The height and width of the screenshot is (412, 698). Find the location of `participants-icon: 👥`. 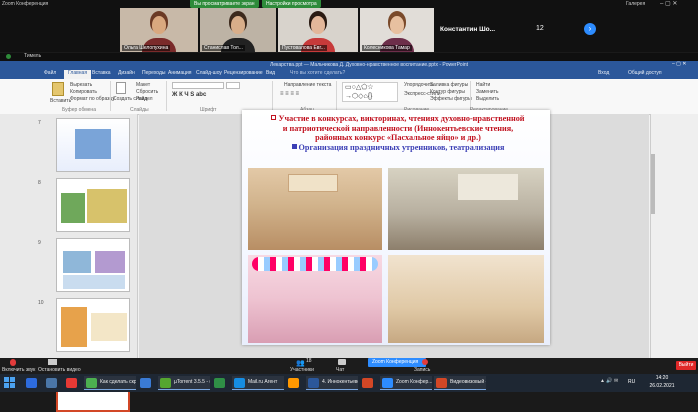

participants-icon: 👥 is located at coordinates (300, 363).